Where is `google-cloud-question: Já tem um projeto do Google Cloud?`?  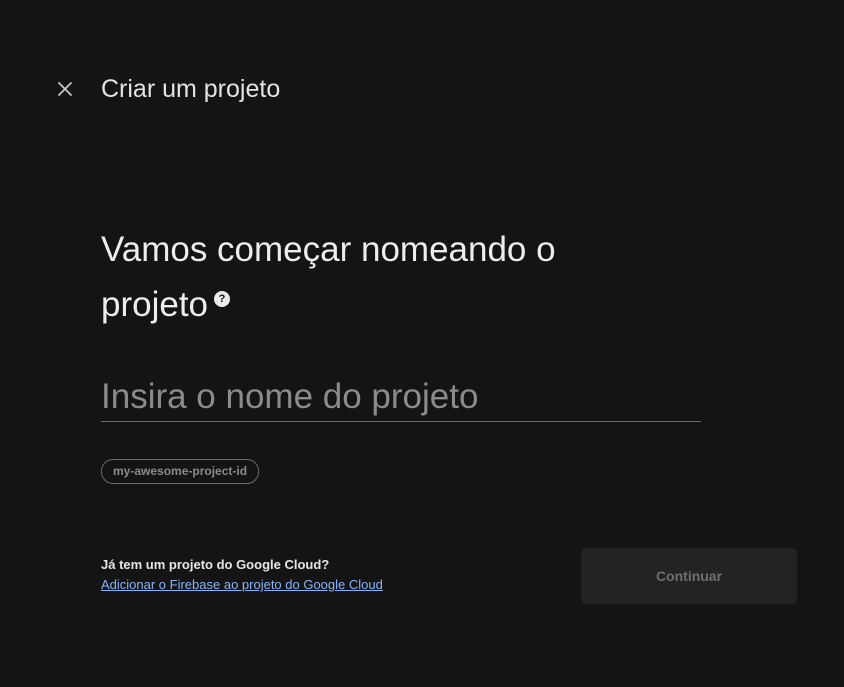
google-cloud-question: Já tem um projeto do Google Cloud? is located at coordinates (215, 564).